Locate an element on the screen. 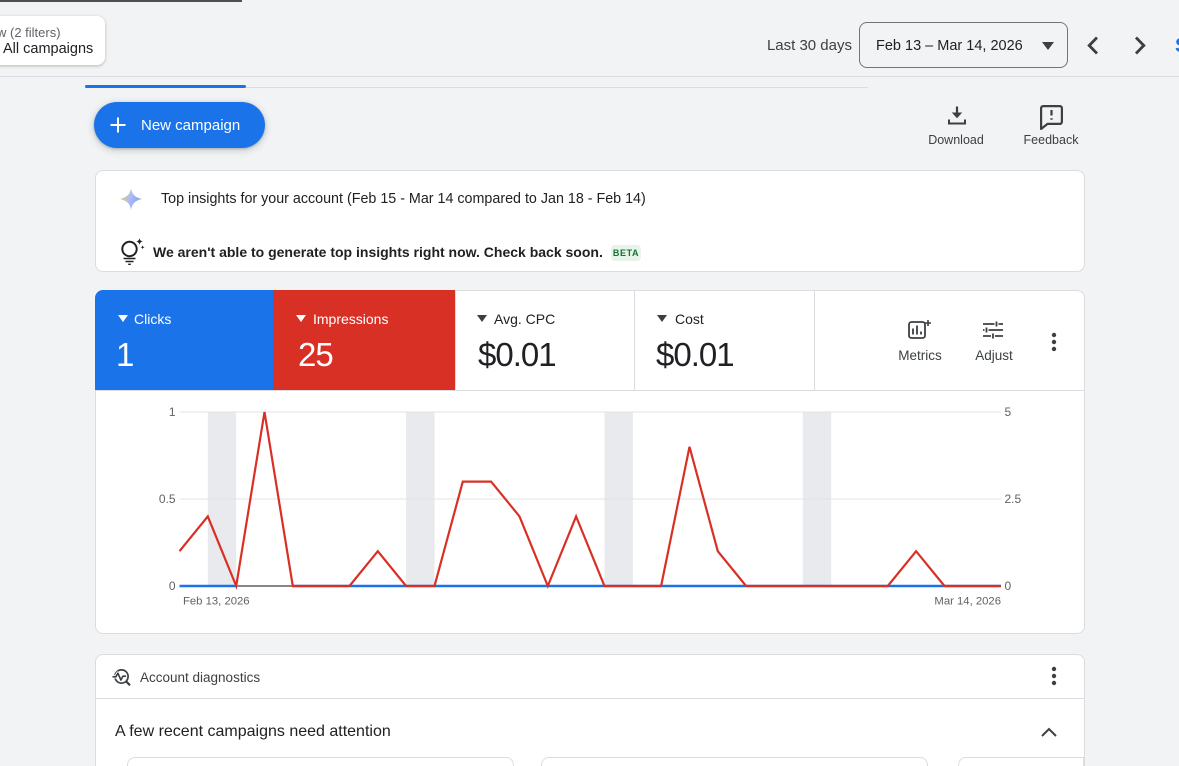 Image resolution: width=1179 pixels, height=766 pixels. svg-text: 1 is located at coordinates (172, 412).